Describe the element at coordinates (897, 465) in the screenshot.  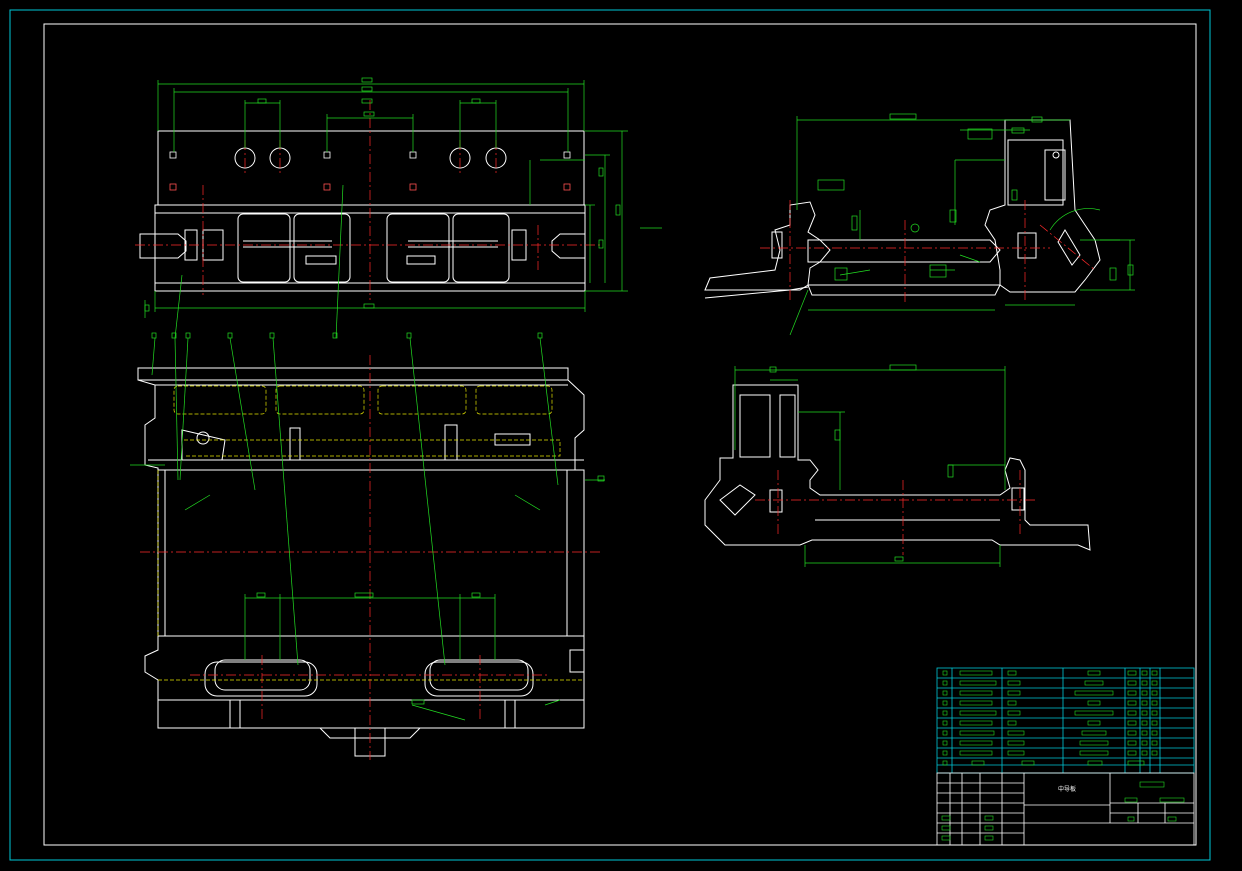
I see `side-view-b` at that location.